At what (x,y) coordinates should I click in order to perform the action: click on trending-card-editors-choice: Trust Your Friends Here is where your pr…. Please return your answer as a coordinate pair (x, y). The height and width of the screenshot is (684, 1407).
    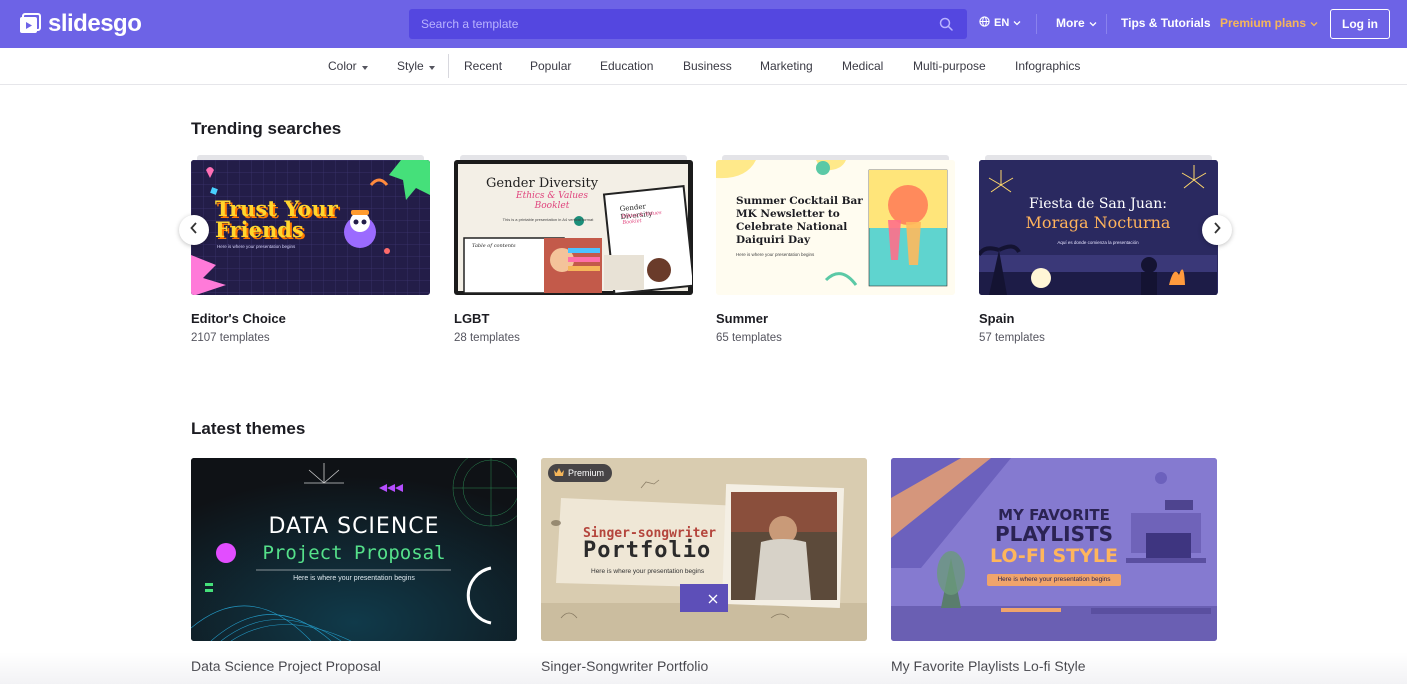
    Looking at the image, I should click on (310, 249).